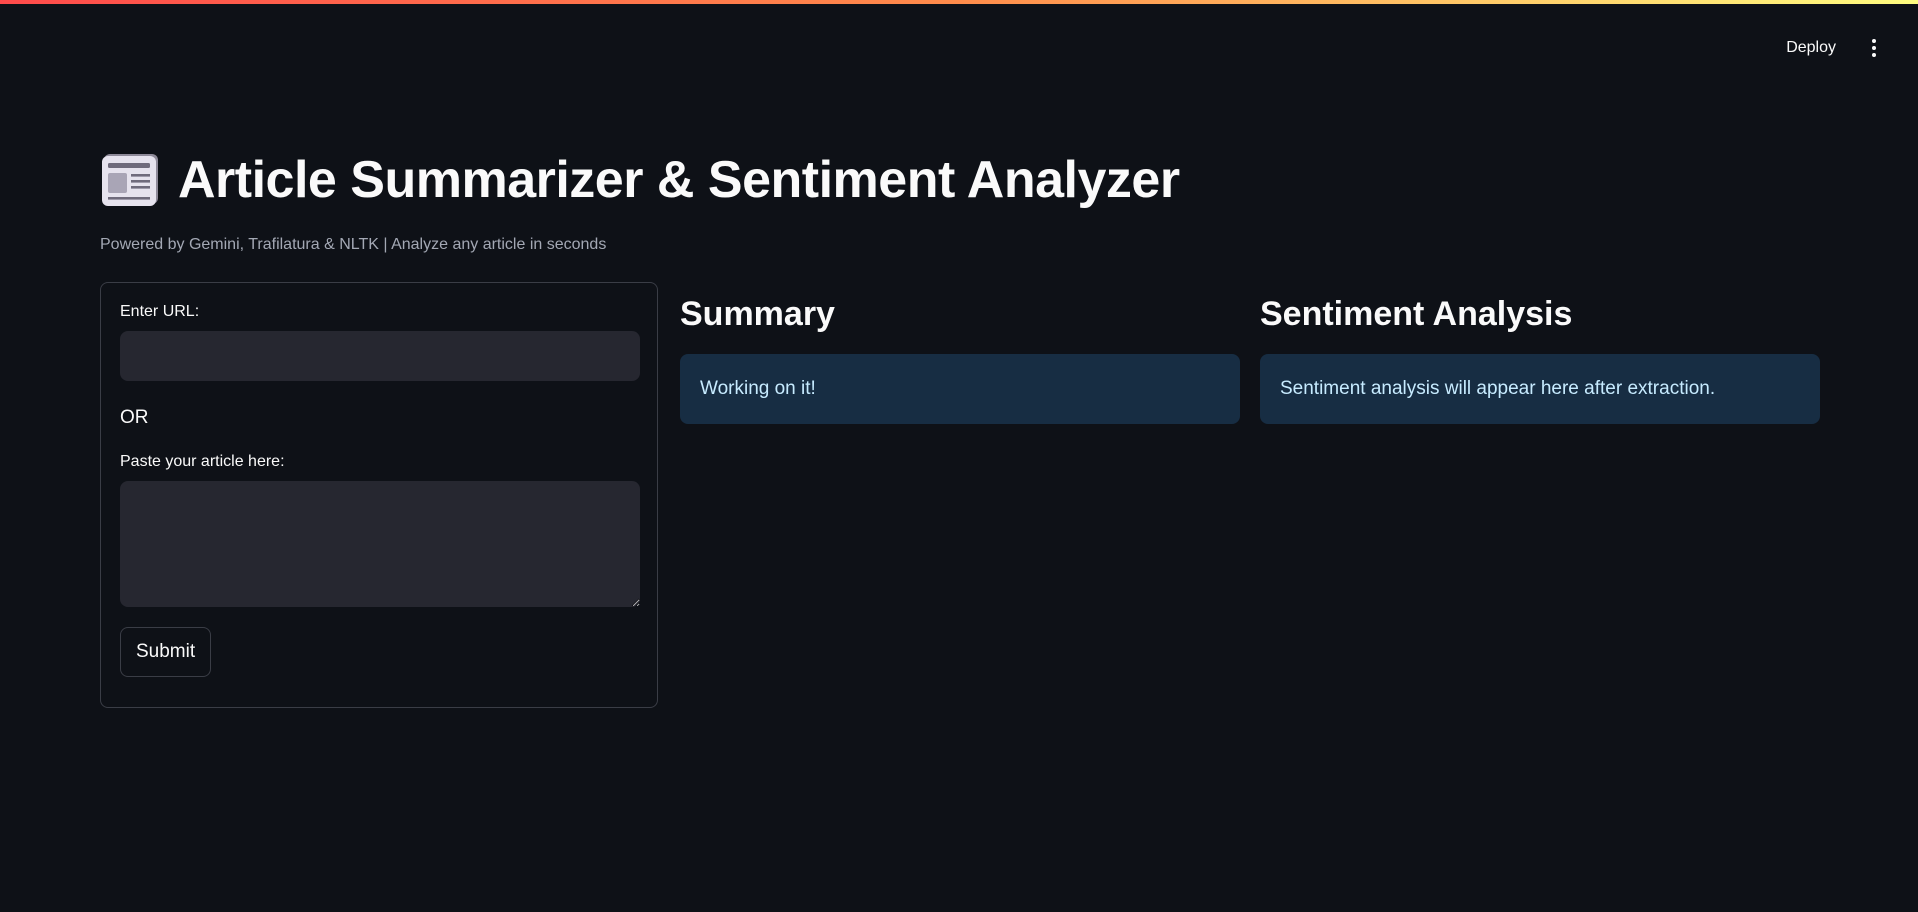 The width and height of the screenshot is (1918, 912). Describe the element at coordinates (380, 544) in the screenshot. I see `article-textarea` at that location.